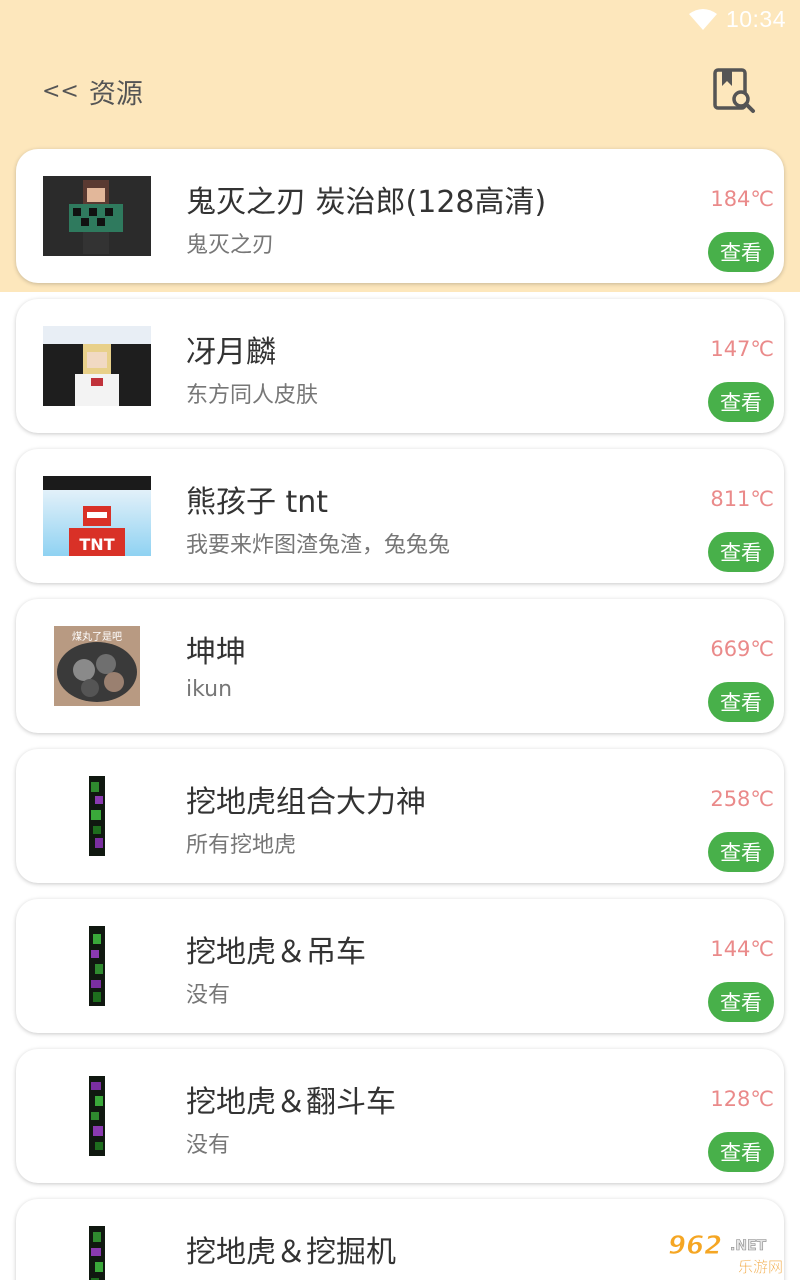 The height and width of the screenshot is (1280, 800). I want to click on app-header: << 资源, so click(400, 91).